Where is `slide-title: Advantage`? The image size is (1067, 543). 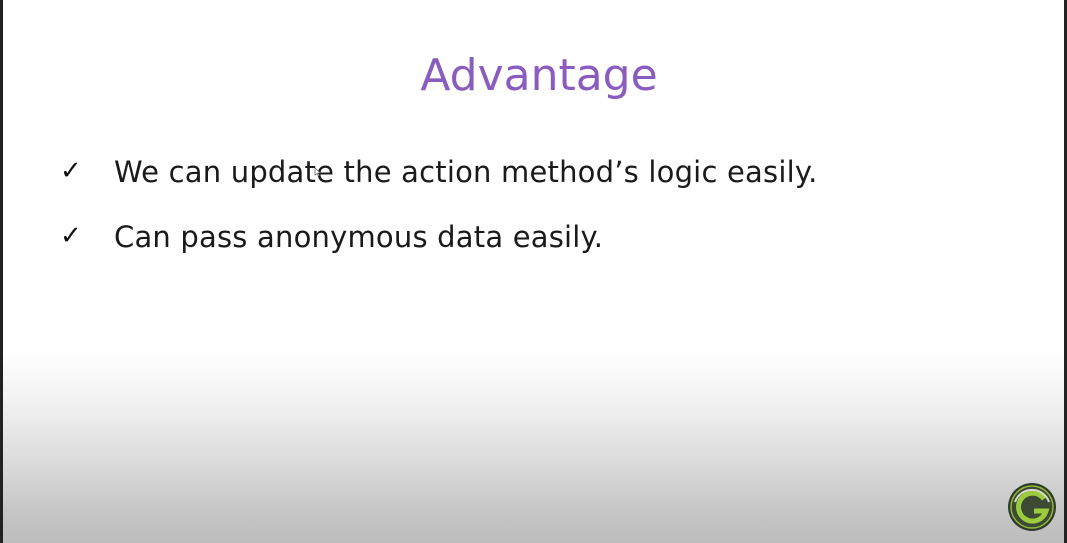 slide-title: Advantage is located at coordinates (539, 75).